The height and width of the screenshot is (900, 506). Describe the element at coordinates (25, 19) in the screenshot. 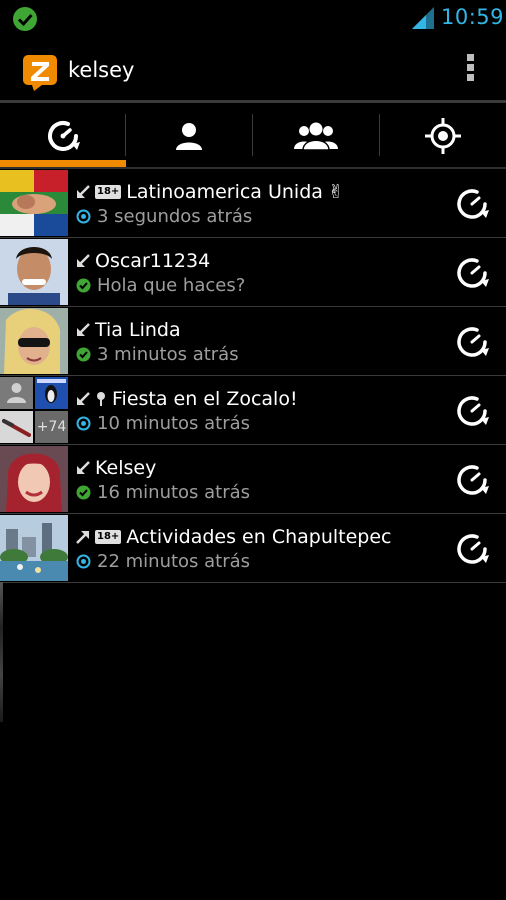

I see `check-circle-icon` at that location.